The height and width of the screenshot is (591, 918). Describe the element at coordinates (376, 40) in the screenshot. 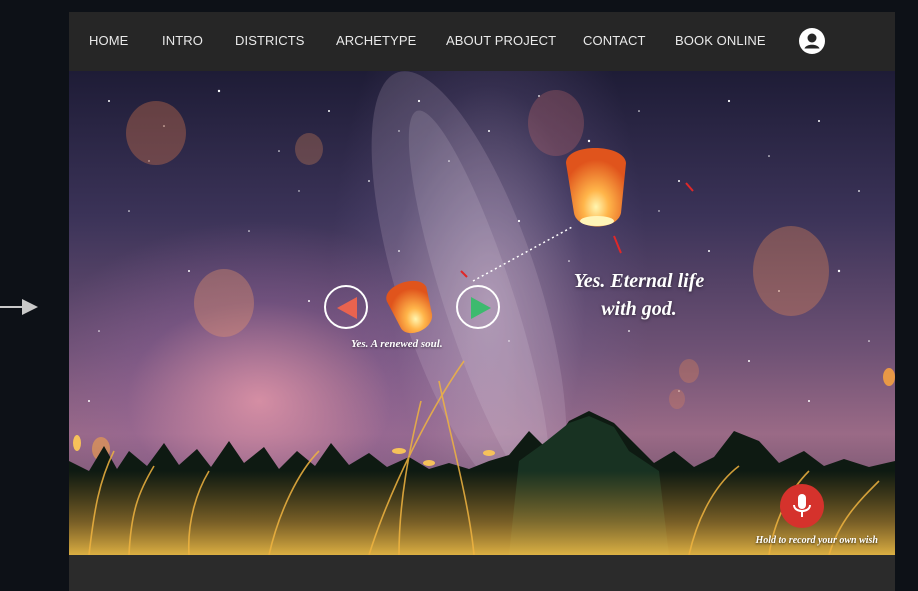

I see `nav-archetype: ARCHETYPE` at that location.